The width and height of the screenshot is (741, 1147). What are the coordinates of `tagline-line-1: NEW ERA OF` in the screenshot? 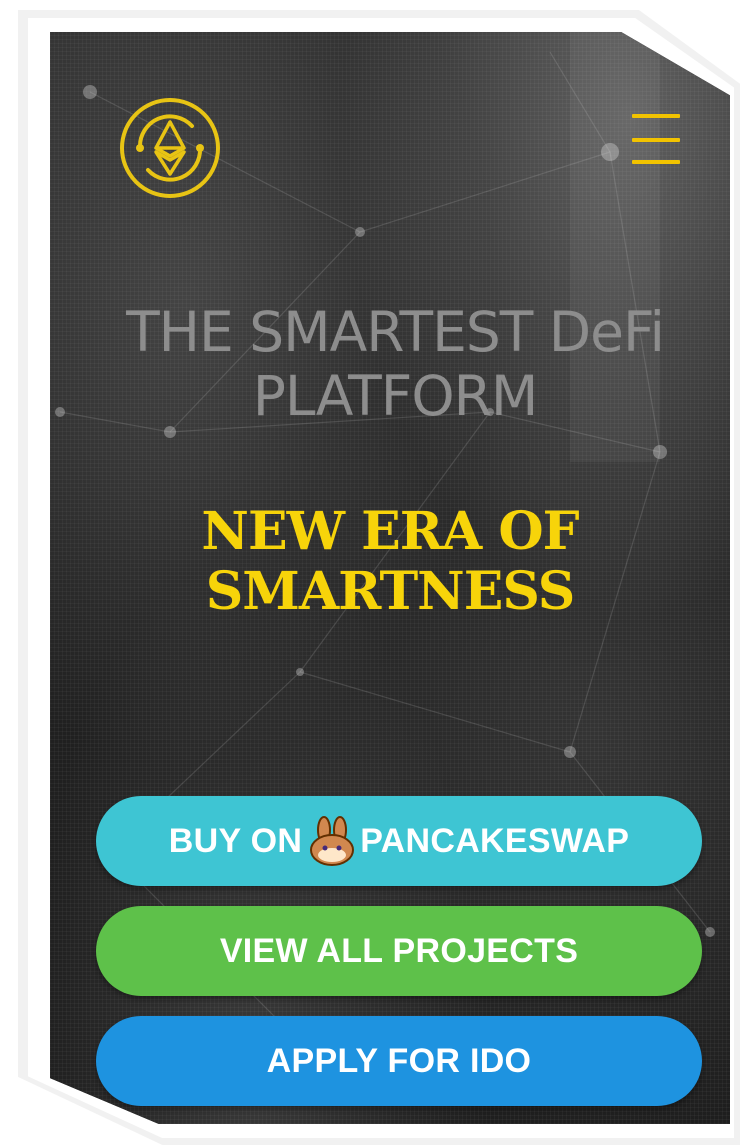 It's located at (390, 531).